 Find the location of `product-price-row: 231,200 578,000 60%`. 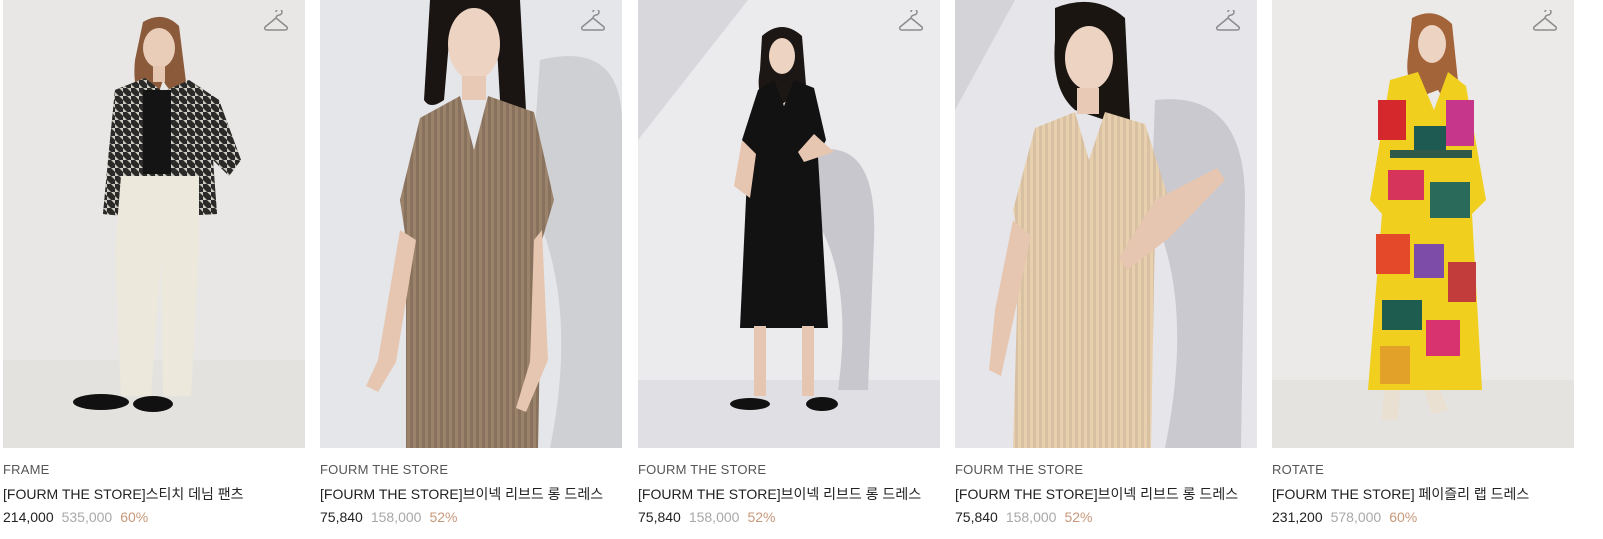

product-price-row: 231,200 578,000 60% is located at coordinates (1423, 517).